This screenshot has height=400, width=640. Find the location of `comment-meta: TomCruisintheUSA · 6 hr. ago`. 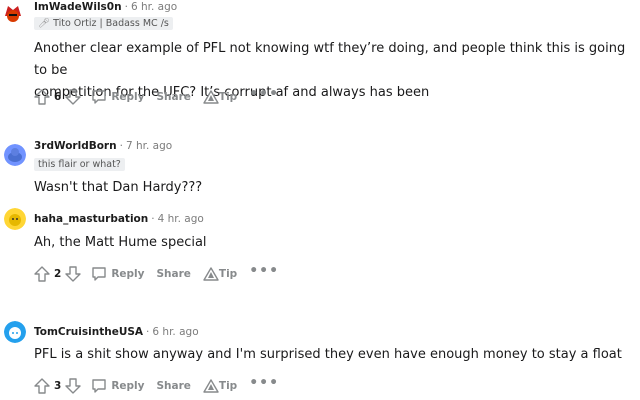

comment-meta: TomCruisintheUSA · 6 hr. ago is located at coordinates (116, 332).